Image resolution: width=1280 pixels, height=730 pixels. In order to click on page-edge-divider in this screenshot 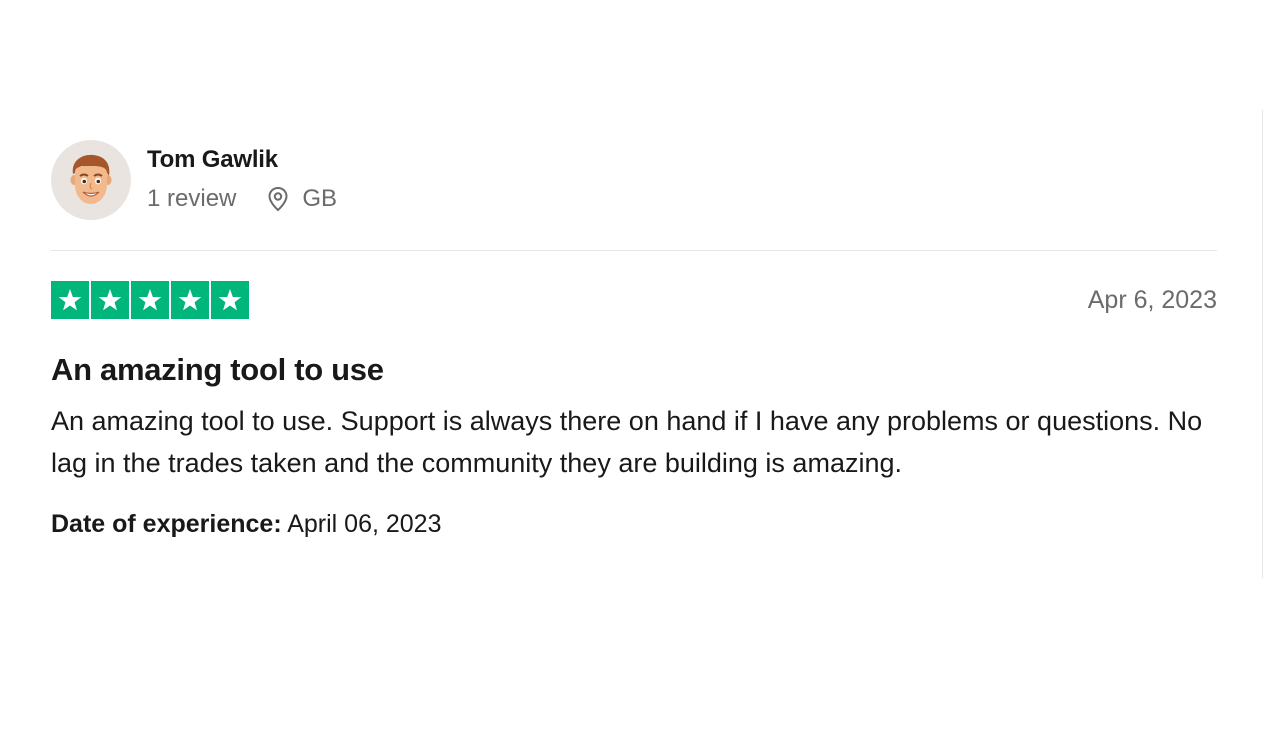, I will do `click(1262, 344)`.